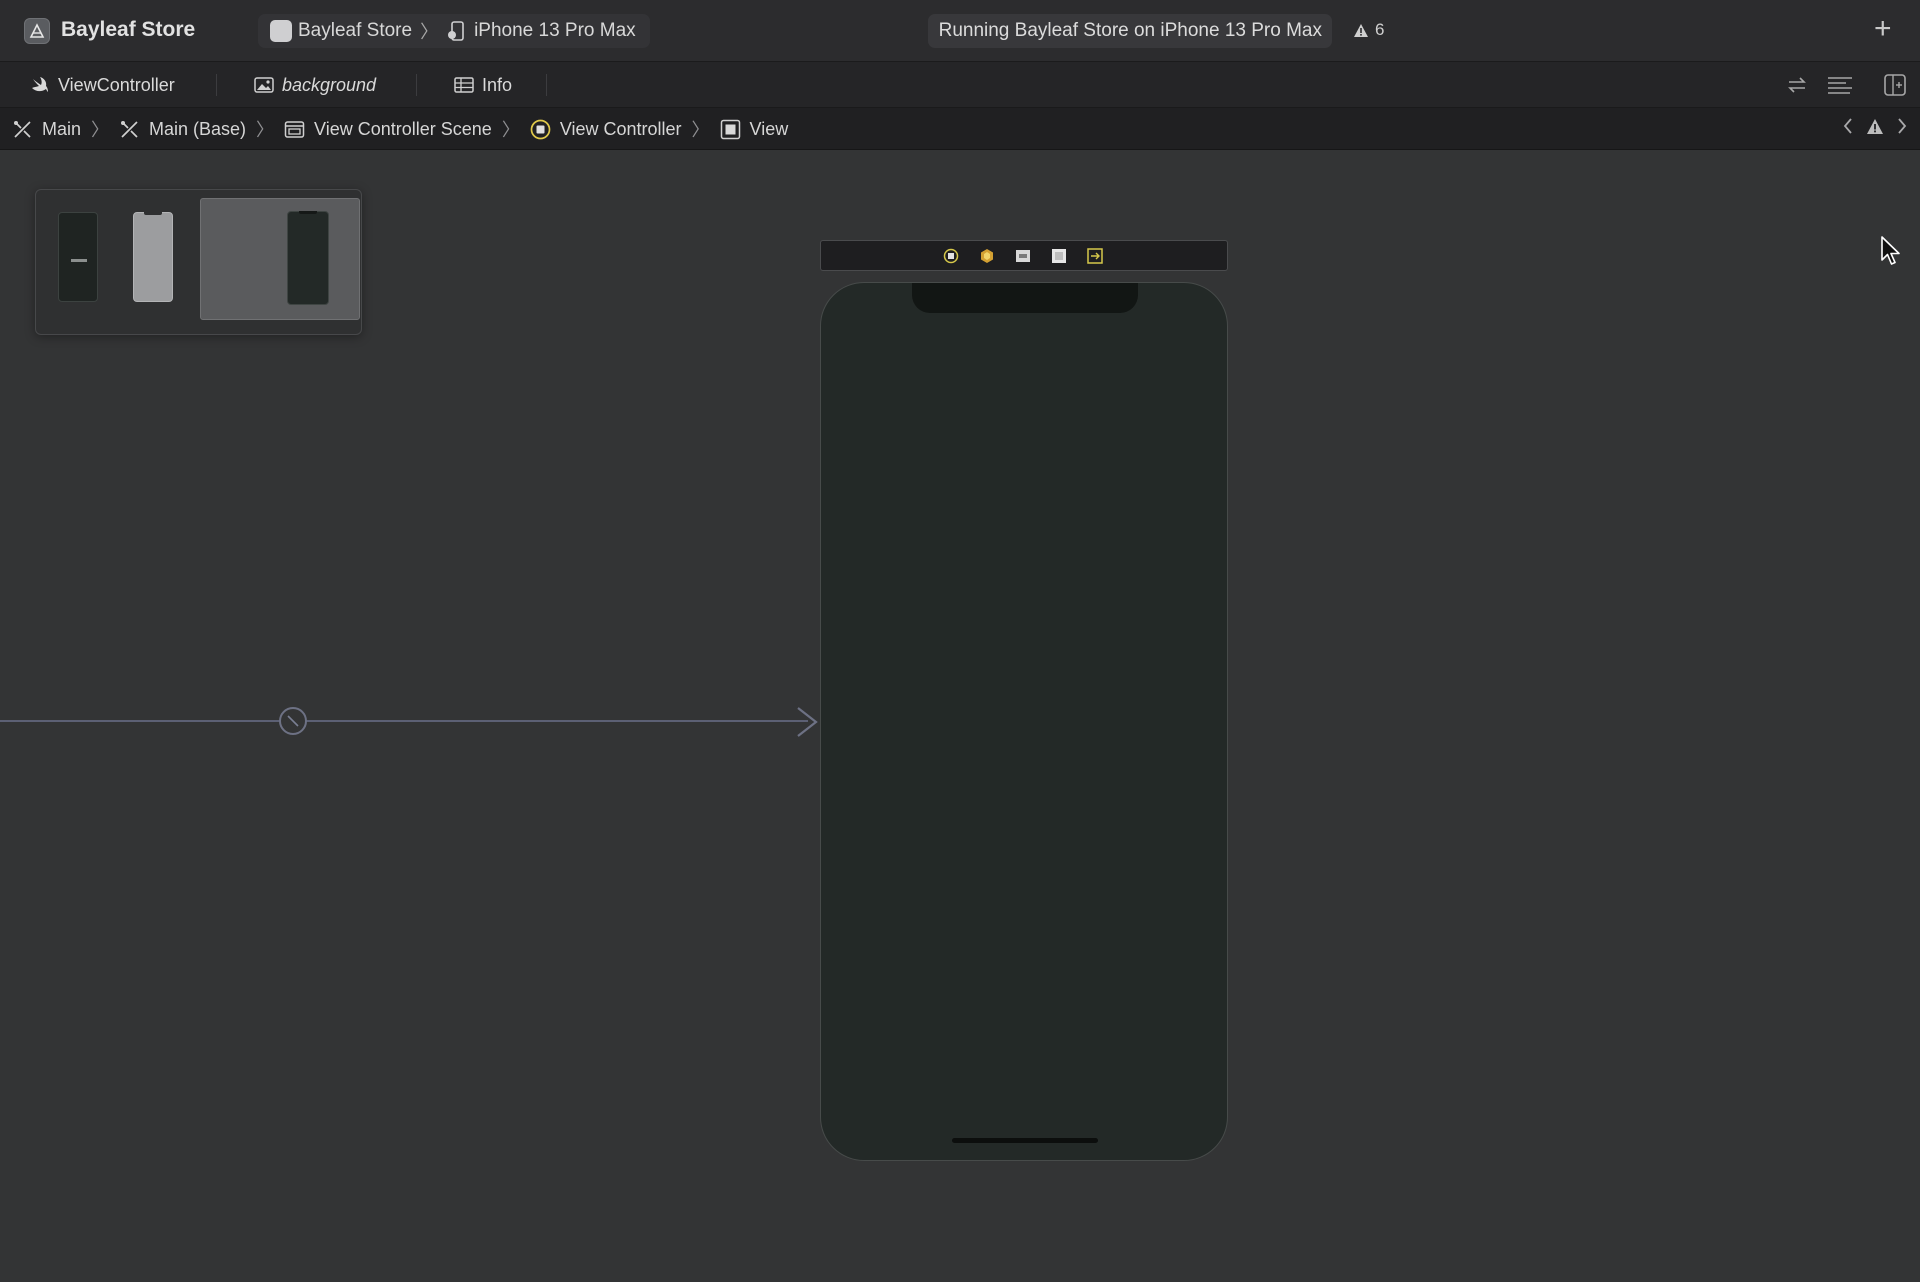 This screenshot has width=1920, height=1282. I want to click on entry-point-badge, so click(293, 721).